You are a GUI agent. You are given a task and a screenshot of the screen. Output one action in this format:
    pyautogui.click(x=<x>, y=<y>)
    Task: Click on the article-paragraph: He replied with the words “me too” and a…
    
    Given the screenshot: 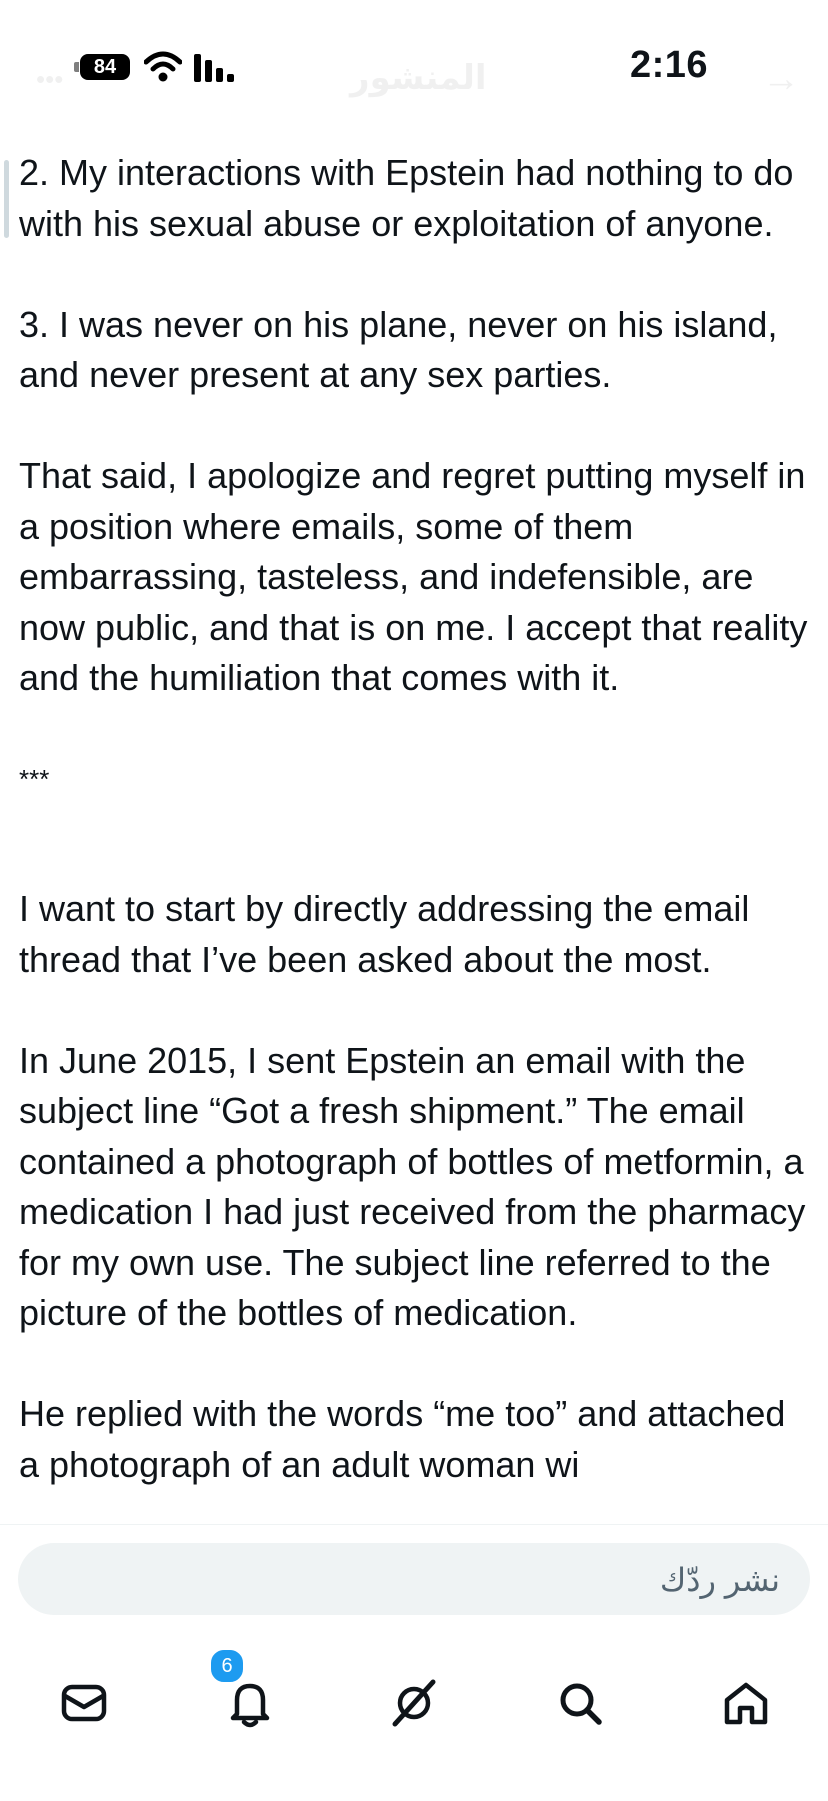 What is the action you would take?
    pyautogui.click(x=402, y=1439)
    